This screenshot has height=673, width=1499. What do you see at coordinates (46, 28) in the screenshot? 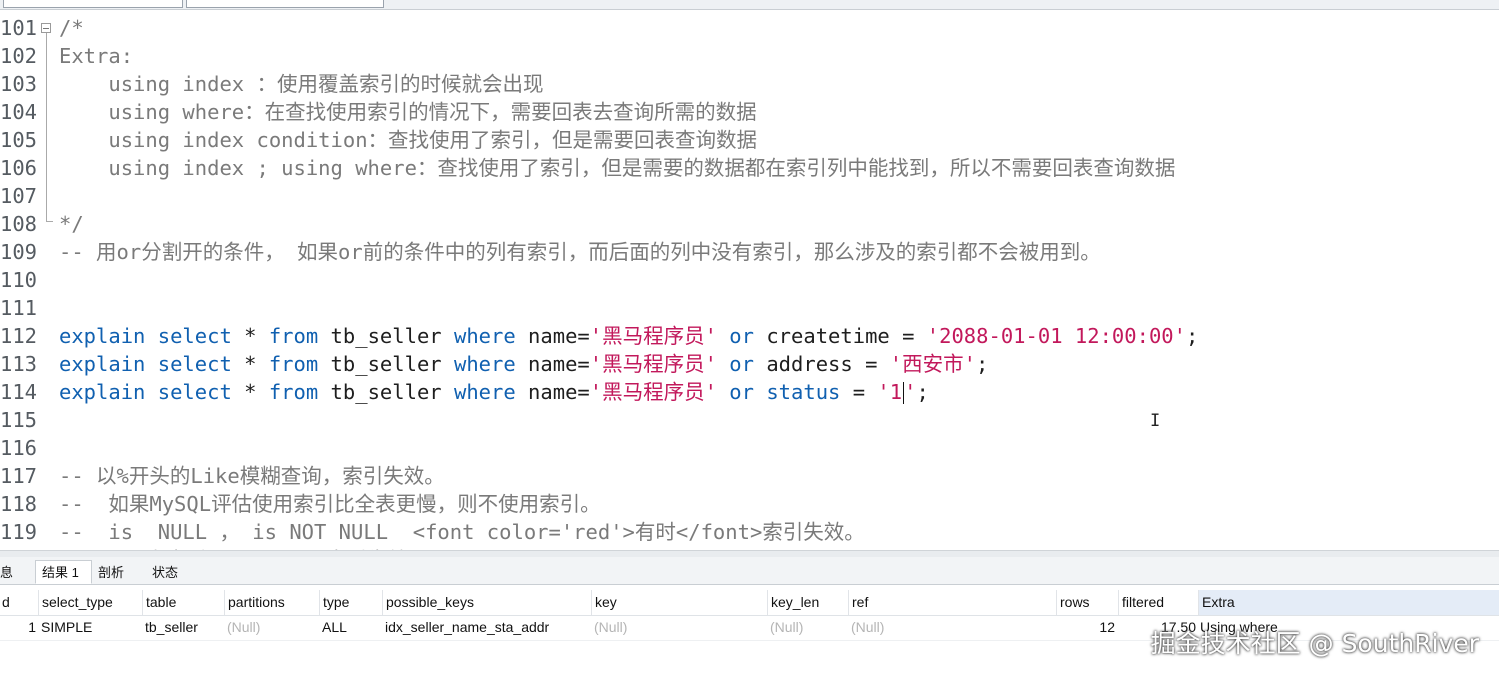
I see `fold-toggle-icon` at bounding box center [46, 28].